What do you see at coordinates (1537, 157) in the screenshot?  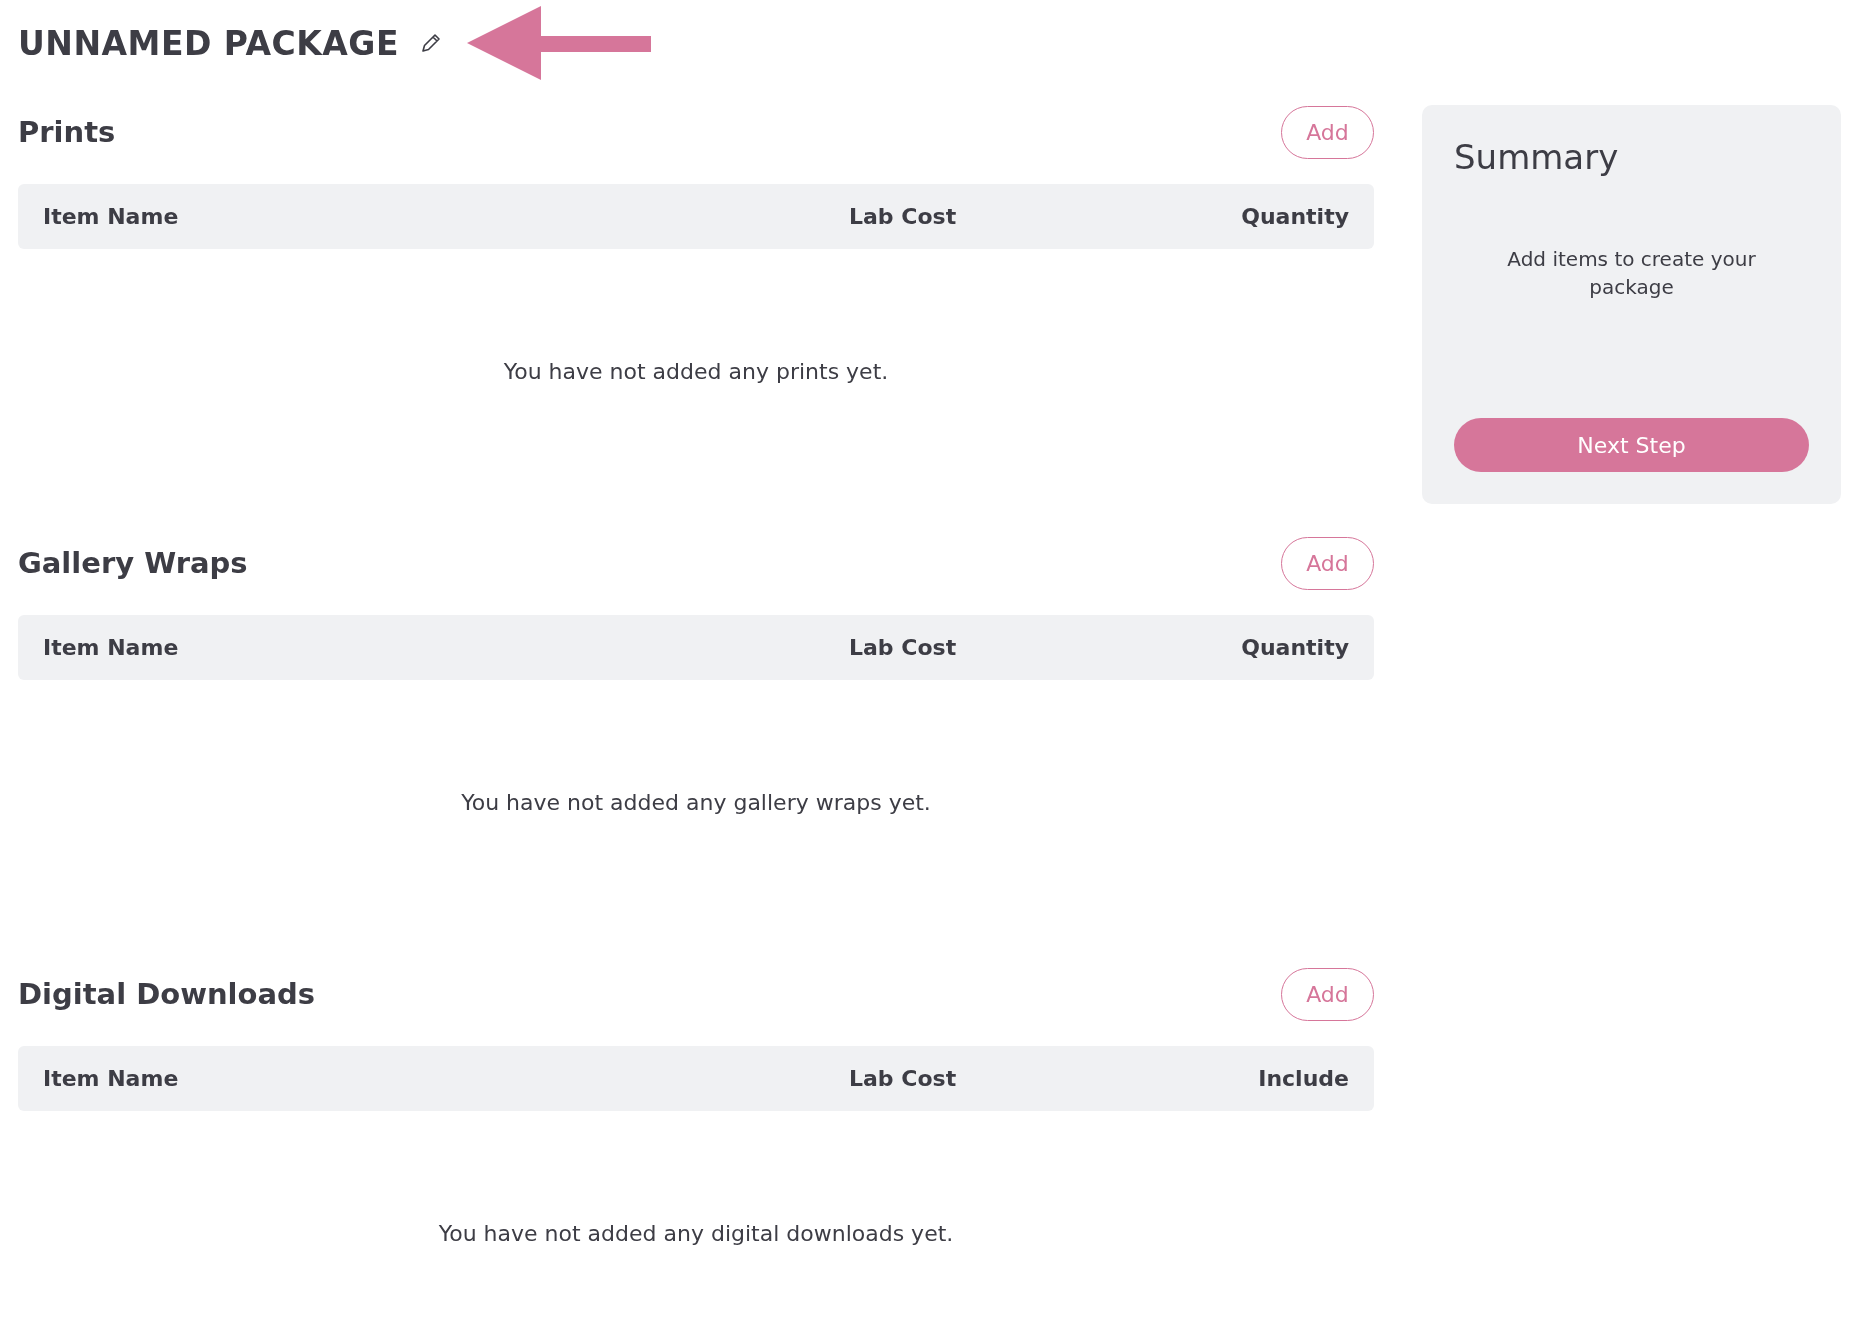 I see `summary-title: Summary` at bounding box center [1537, 157].